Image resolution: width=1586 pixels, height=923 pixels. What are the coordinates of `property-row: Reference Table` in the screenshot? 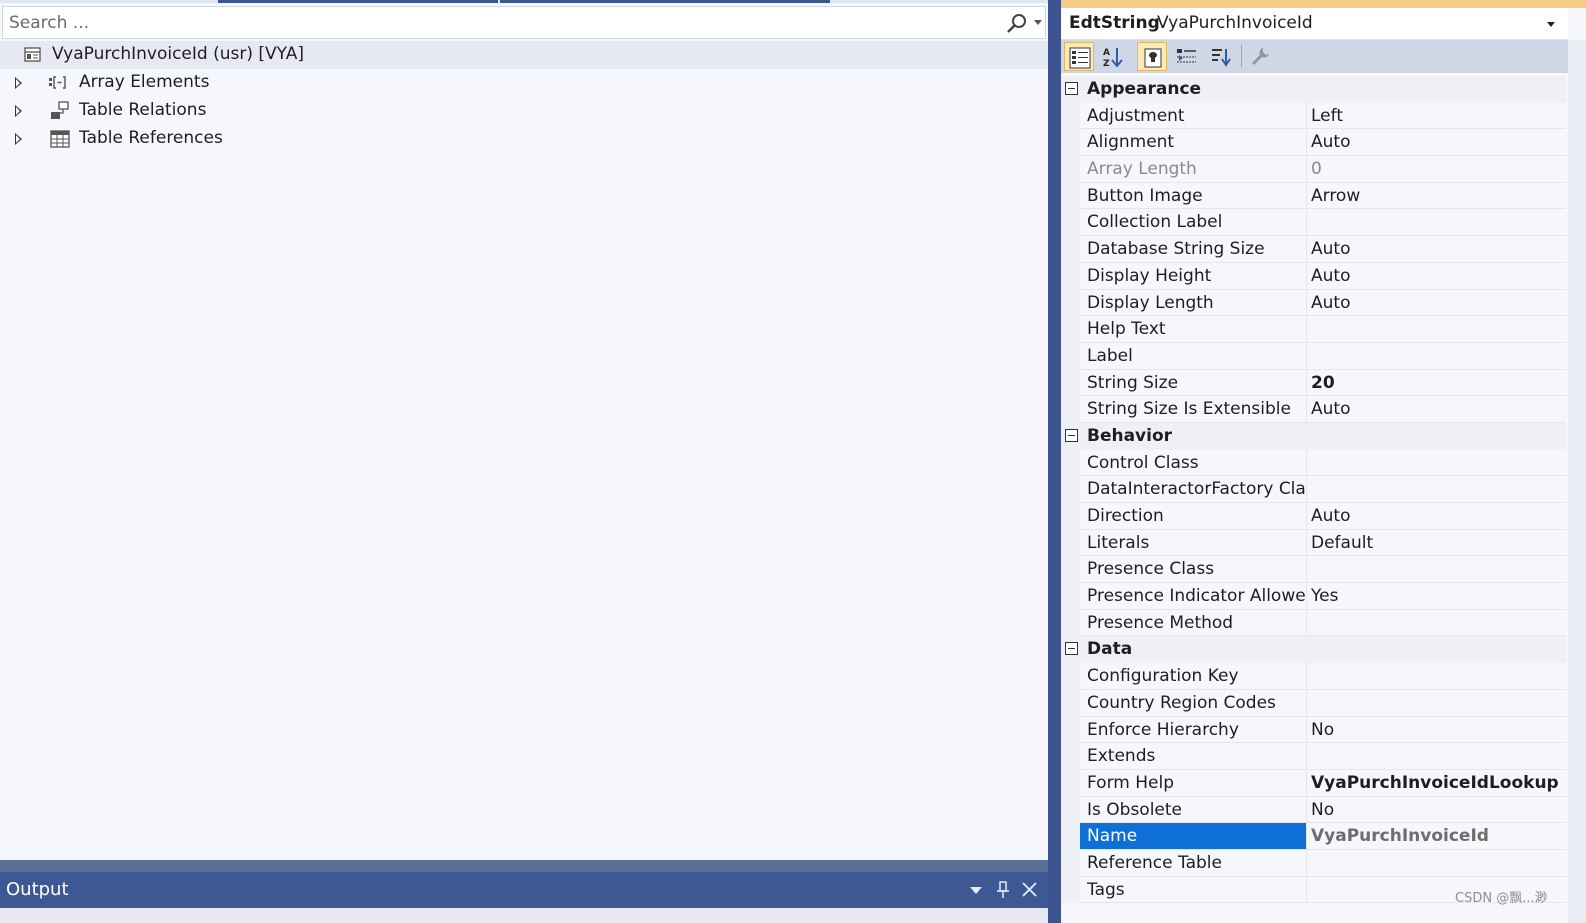 It's located at (1313, 863).